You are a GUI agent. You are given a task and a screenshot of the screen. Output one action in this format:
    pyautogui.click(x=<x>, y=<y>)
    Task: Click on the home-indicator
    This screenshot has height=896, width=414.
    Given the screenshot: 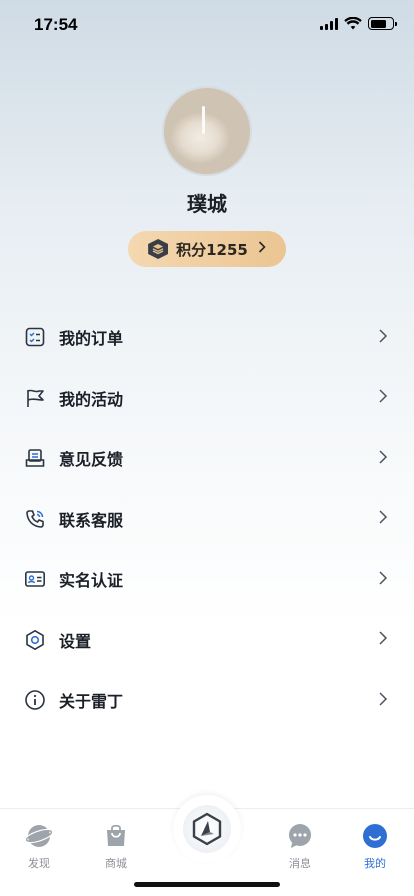 What is the action you would take?
    pyautogui.click(x=207, y=884)
    